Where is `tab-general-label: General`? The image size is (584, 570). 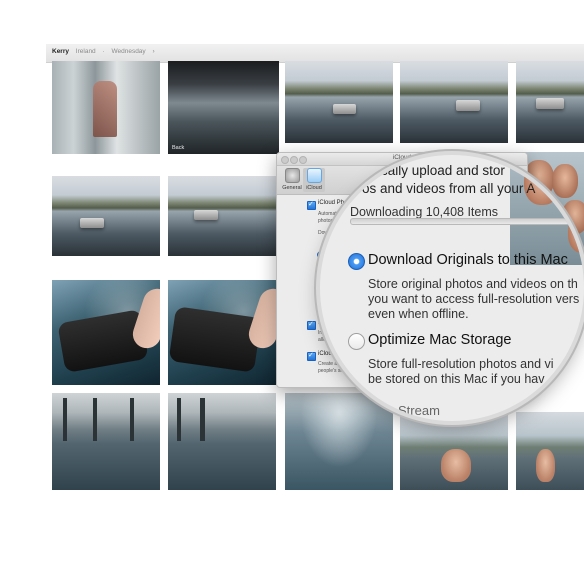
tab-general-label: General is located at coordinates (292, 188).